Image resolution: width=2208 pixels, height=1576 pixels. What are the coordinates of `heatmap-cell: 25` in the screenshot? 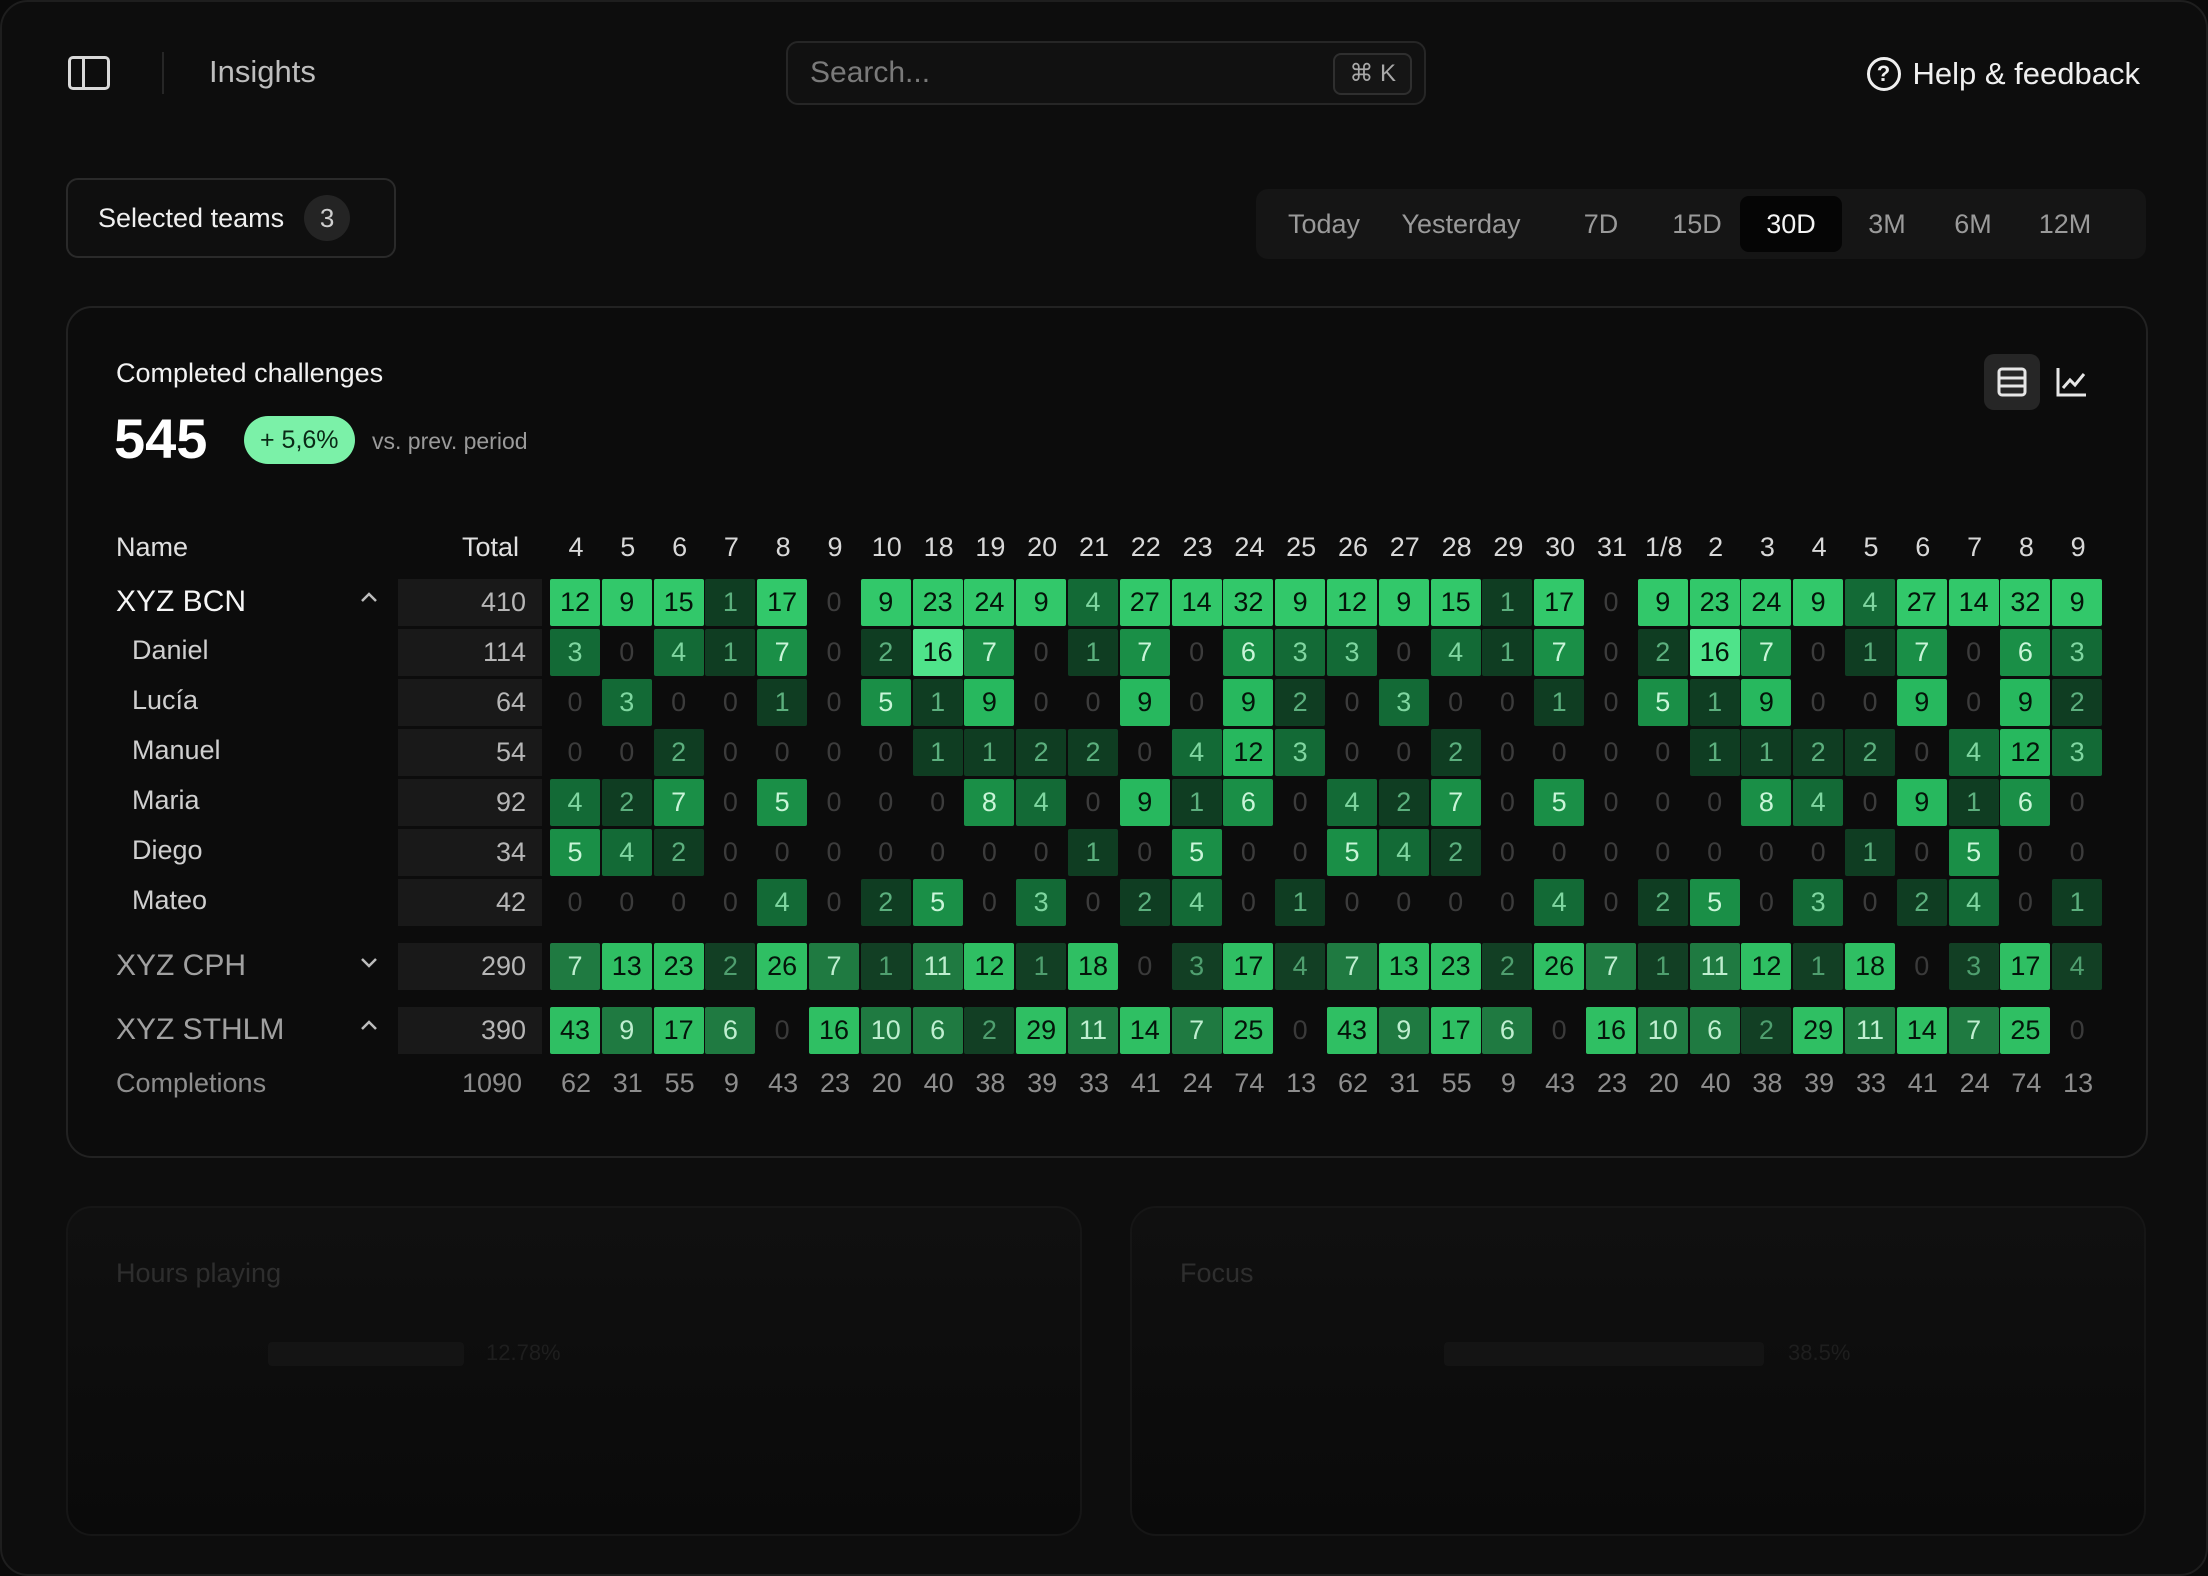 It's located at (2025, 1030).